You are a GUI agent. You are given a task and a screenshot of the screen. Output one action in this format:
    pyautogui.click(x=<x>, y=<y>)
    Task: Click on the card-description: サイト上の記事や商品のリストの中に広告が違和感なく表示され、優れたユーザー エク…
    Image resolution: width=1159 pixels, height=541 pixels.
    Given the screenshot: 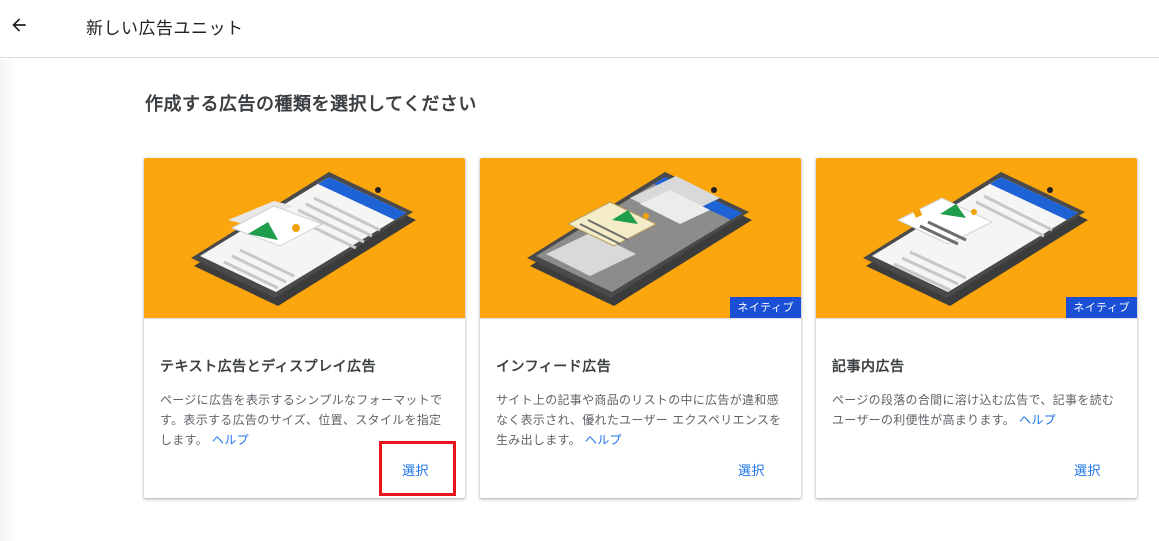 What is the action you would take?
    pyautogui.click(x=642, y=420)
    